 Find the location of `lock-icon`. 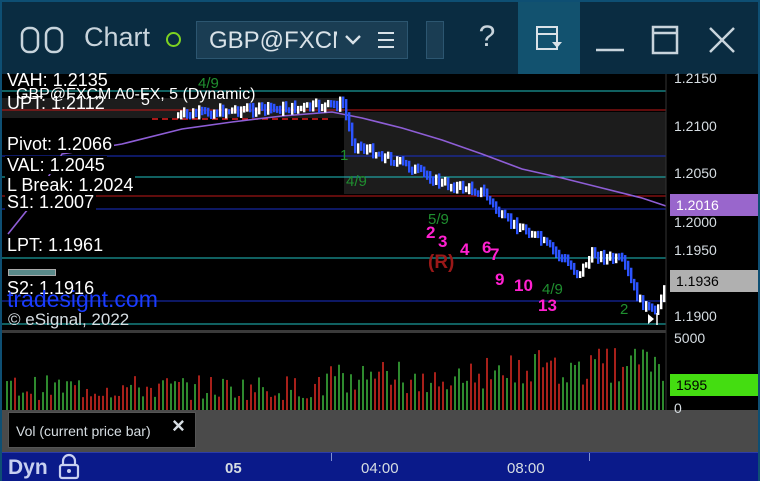

lock-icon is located at coordinates (69, 466).